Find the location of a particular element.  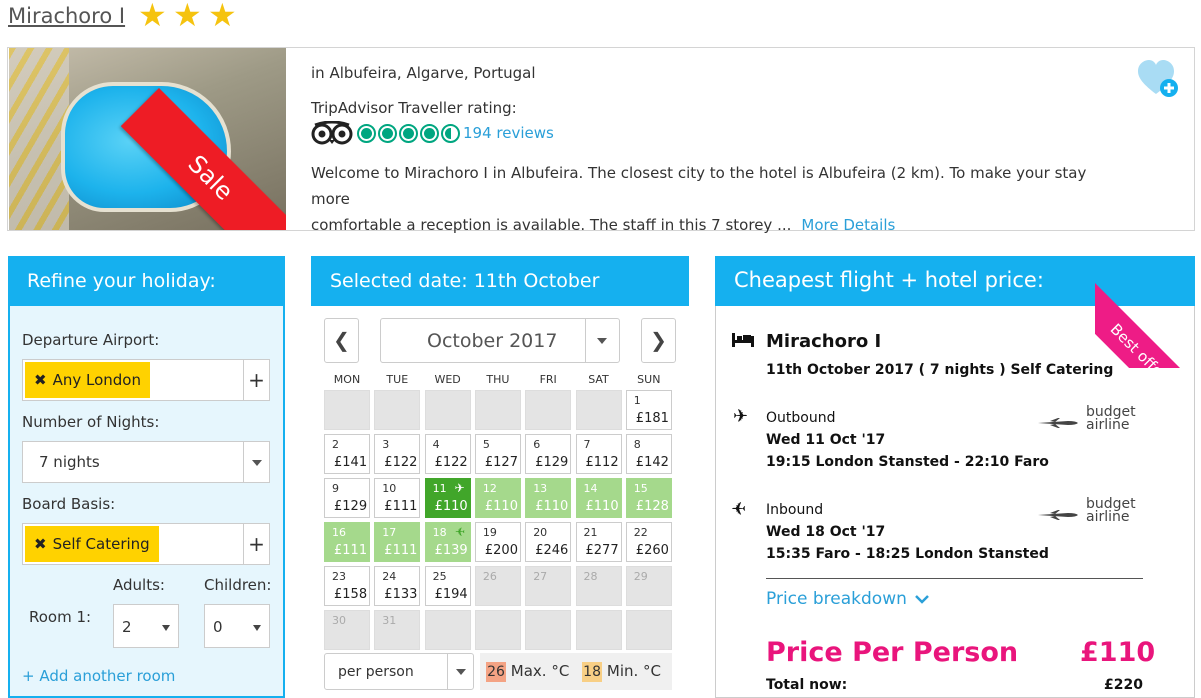

rating-bubbles is located at coordinates (408, 133).